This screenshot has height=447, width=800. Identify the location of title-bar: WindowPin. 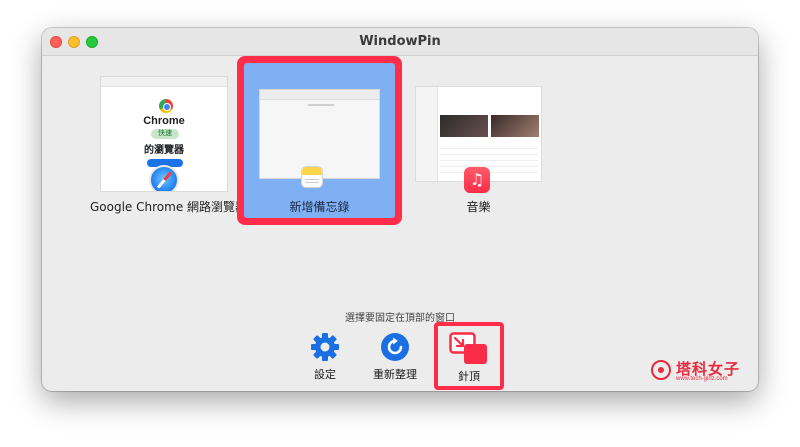
(400, 42).